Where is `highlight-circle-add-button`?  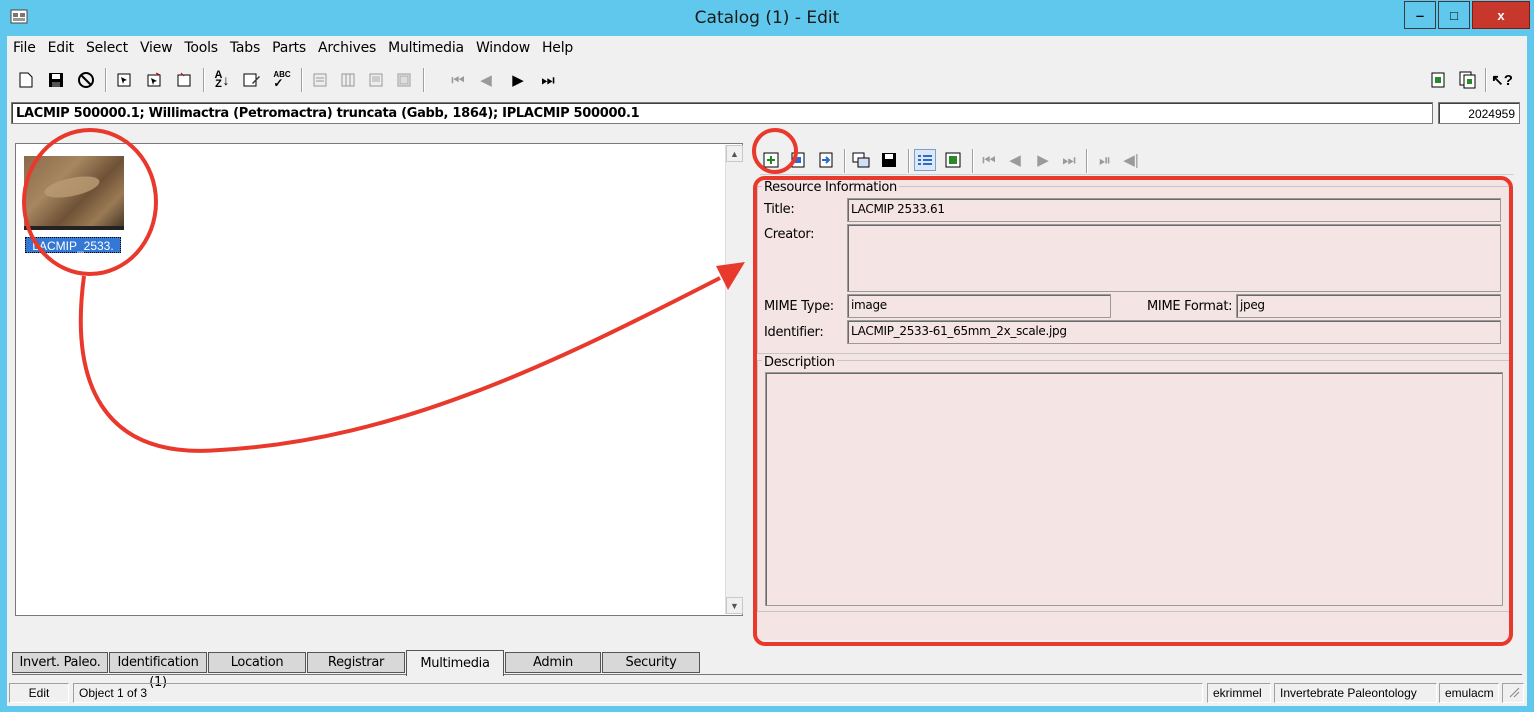
highlight-circle-add-button is located at coordinates (775, 151).